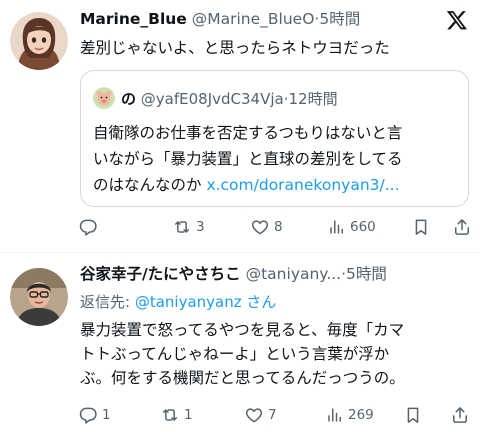 The width and height of the screenshot is (480, 441). What do you see at coordinates (106, 415) in the screenshot?
I see `reply-count: 1` at bounding box center [106, 415].